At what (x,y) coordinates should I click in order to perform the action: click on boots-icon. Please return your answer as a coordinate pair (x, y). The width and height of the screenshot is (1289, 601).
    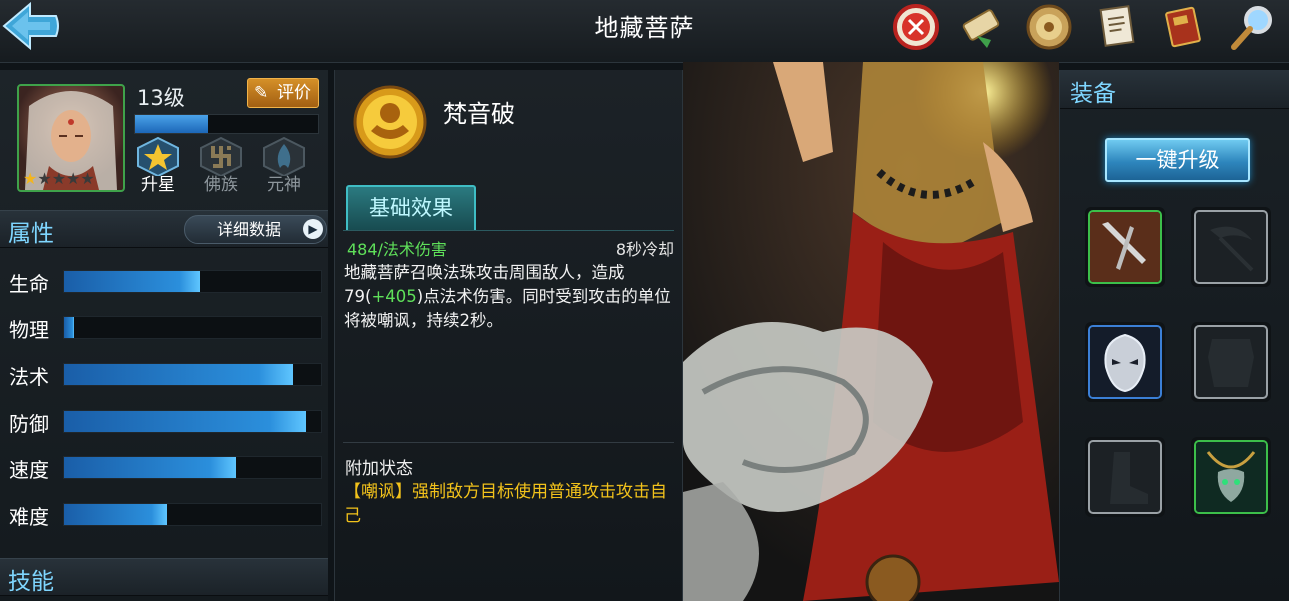
    Looking at the image, I should click on (1125, 477).